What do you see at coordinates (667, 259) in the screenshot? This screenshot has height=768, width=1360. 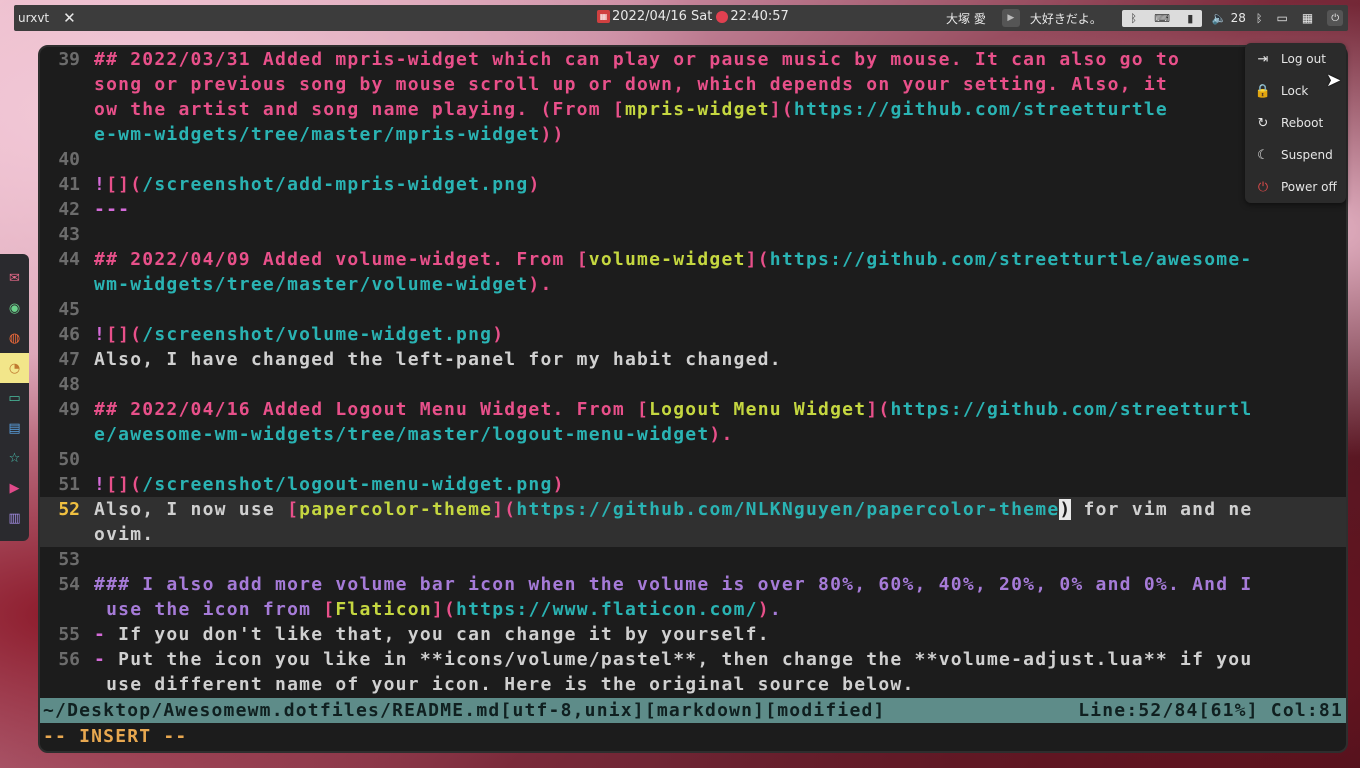 I see `code-token: volume-widget` at bounding box center [667, 259].